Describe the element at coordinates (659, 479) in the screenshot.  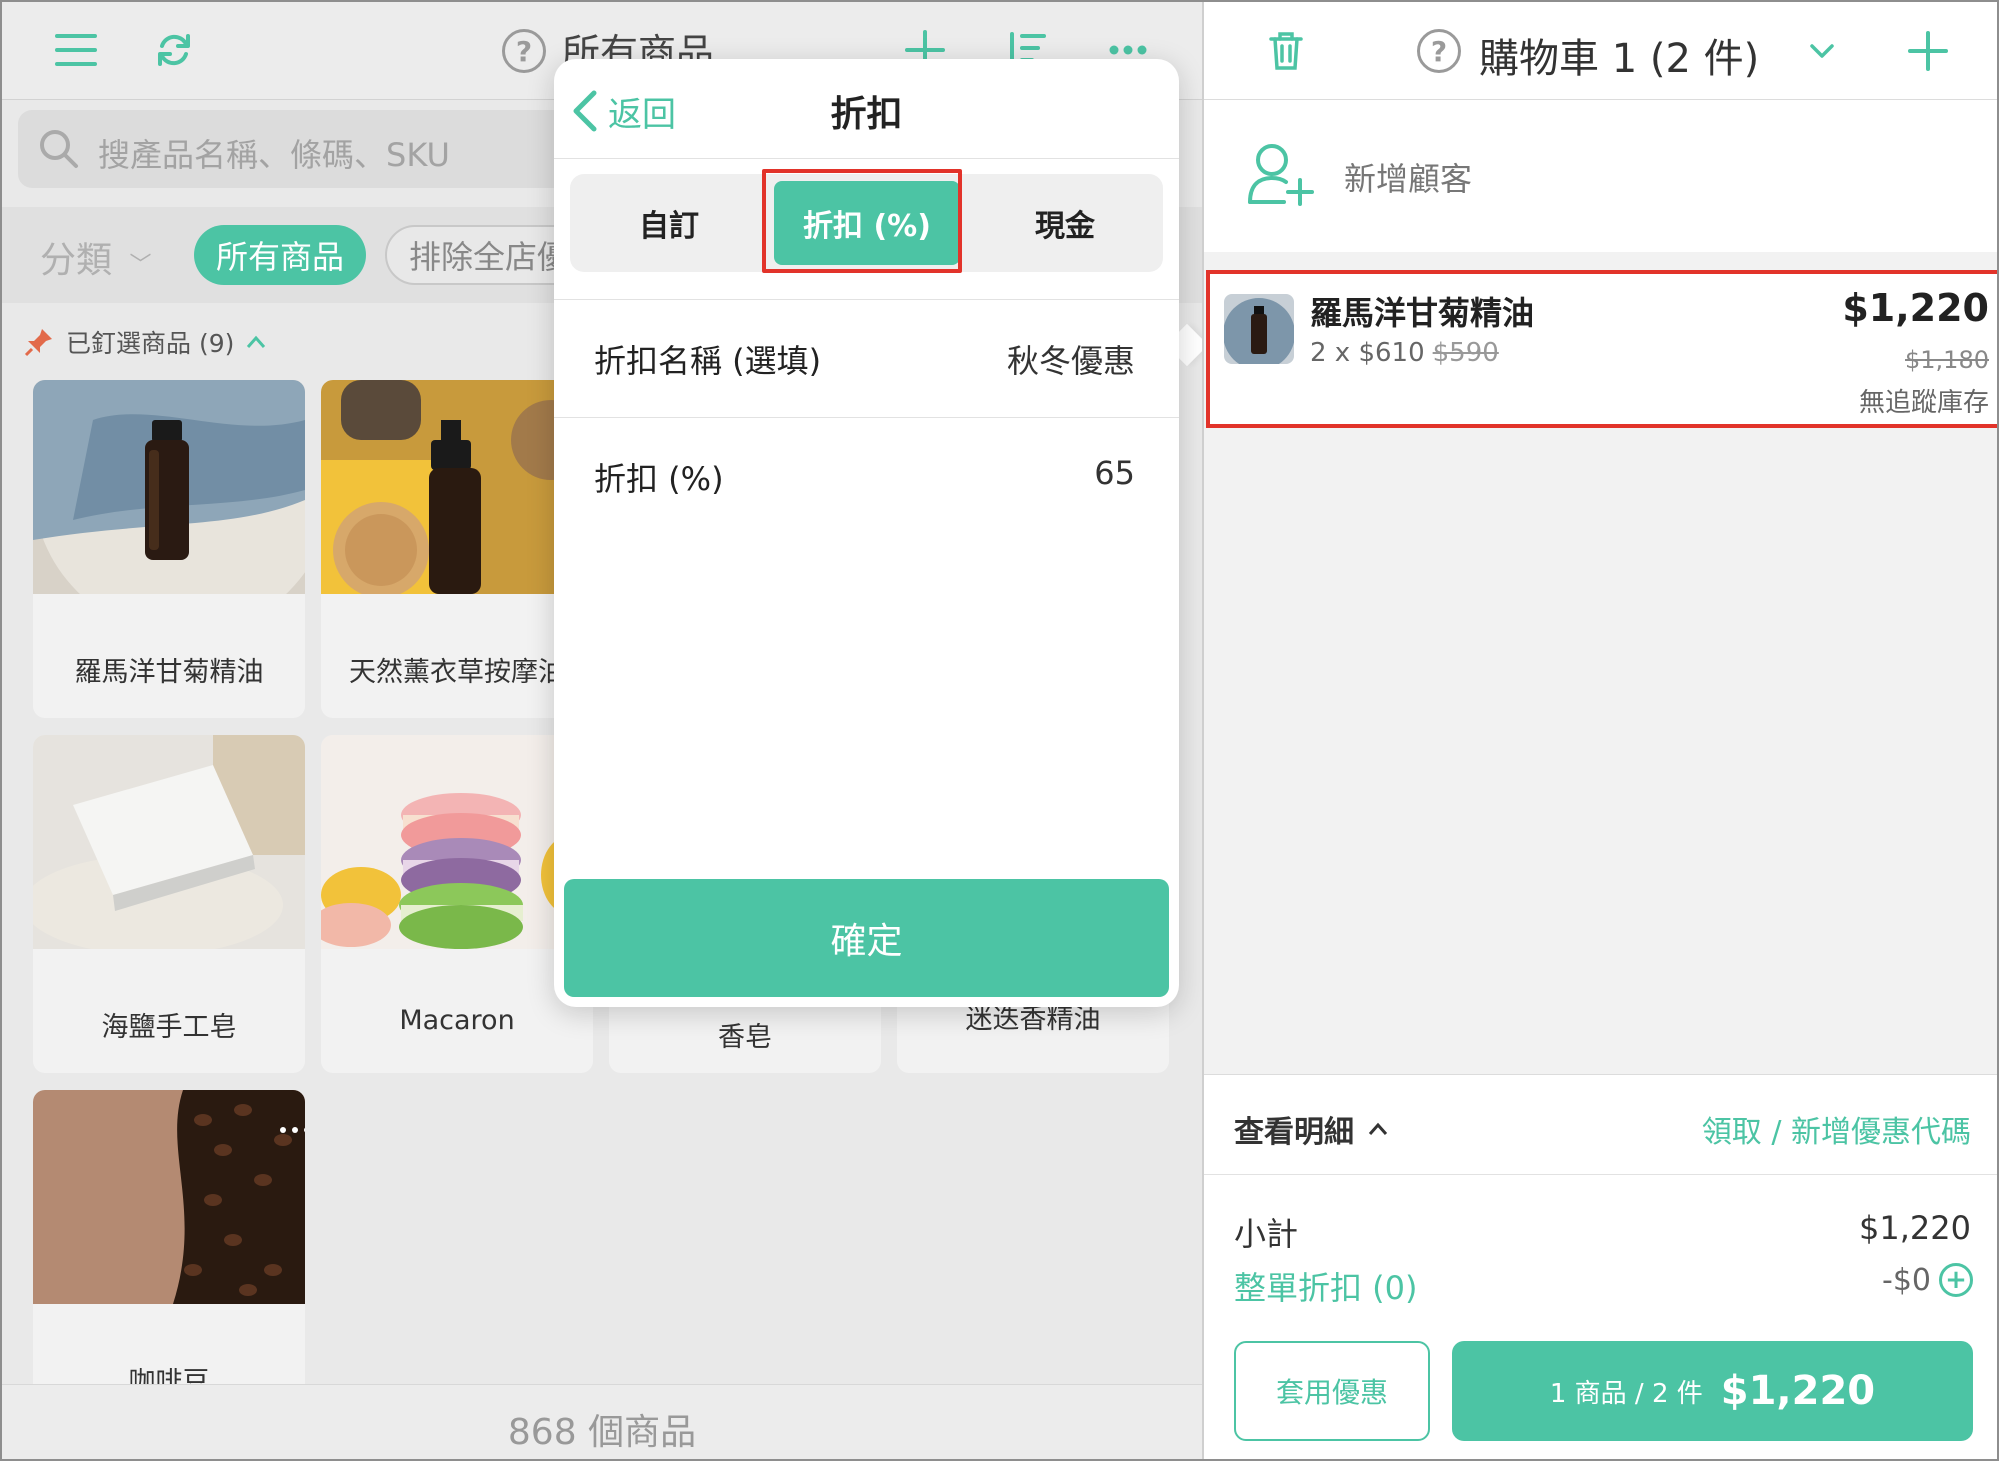
I see `discount-percent-label: 折扣 (%)` at that location.